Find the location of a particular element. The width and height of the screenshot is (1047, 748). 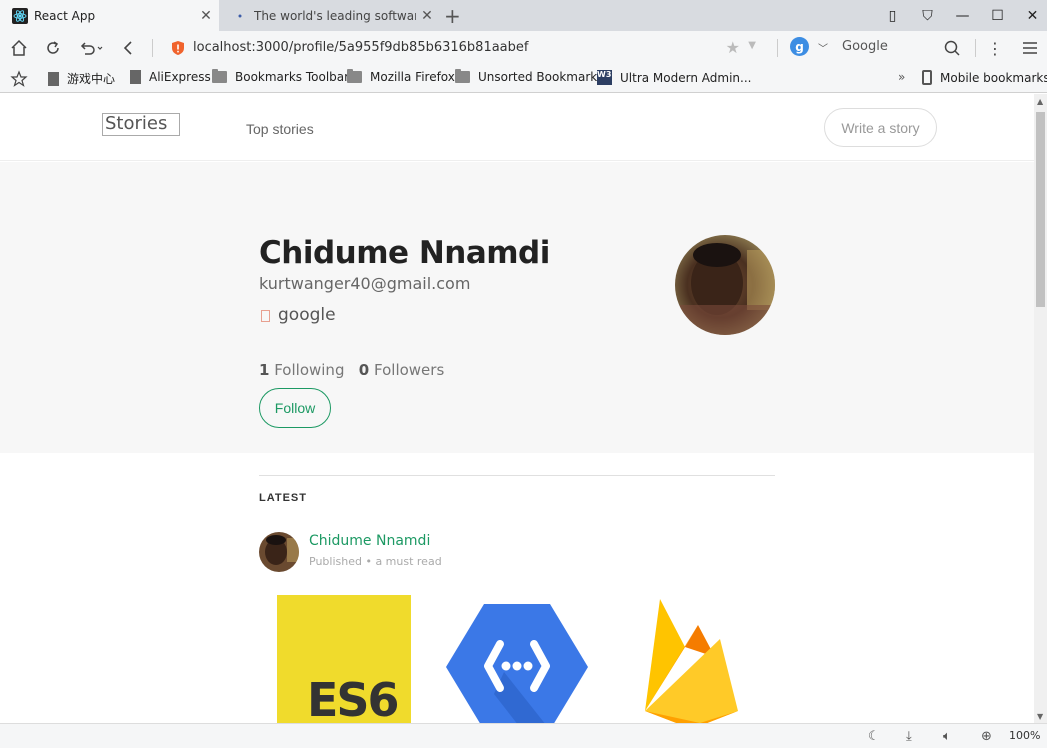

avatar is located at coordinates (725, 285).